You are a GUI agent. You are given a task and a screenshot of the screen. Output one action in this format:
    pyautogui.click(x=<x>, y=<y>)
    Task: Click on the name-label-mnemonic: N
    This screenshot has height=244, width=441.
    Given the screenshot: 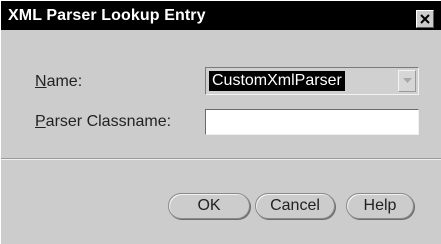 What is the action you would take?
    pyautogui.click(x=41, y=81)
    